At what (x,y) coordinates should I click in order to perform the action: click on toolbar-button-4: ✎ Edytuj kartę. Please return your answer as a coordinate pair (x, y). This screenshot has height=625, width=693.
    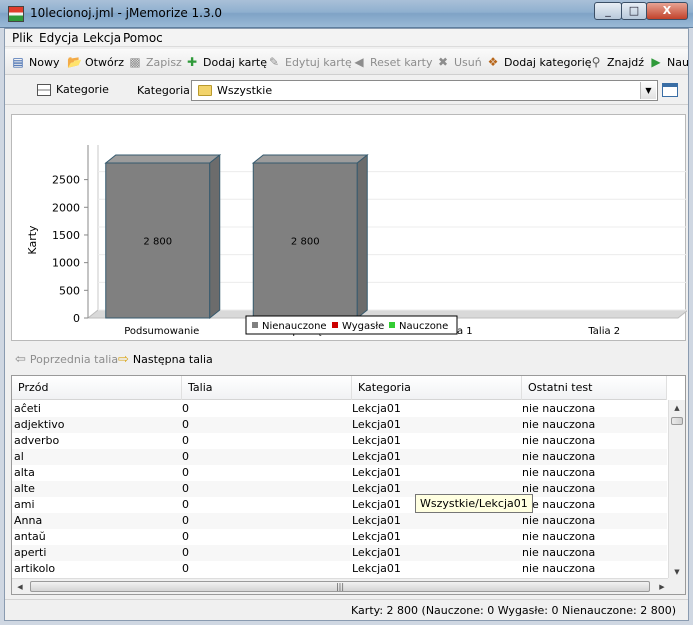
    Looking at the image, I should click on (309, 62).